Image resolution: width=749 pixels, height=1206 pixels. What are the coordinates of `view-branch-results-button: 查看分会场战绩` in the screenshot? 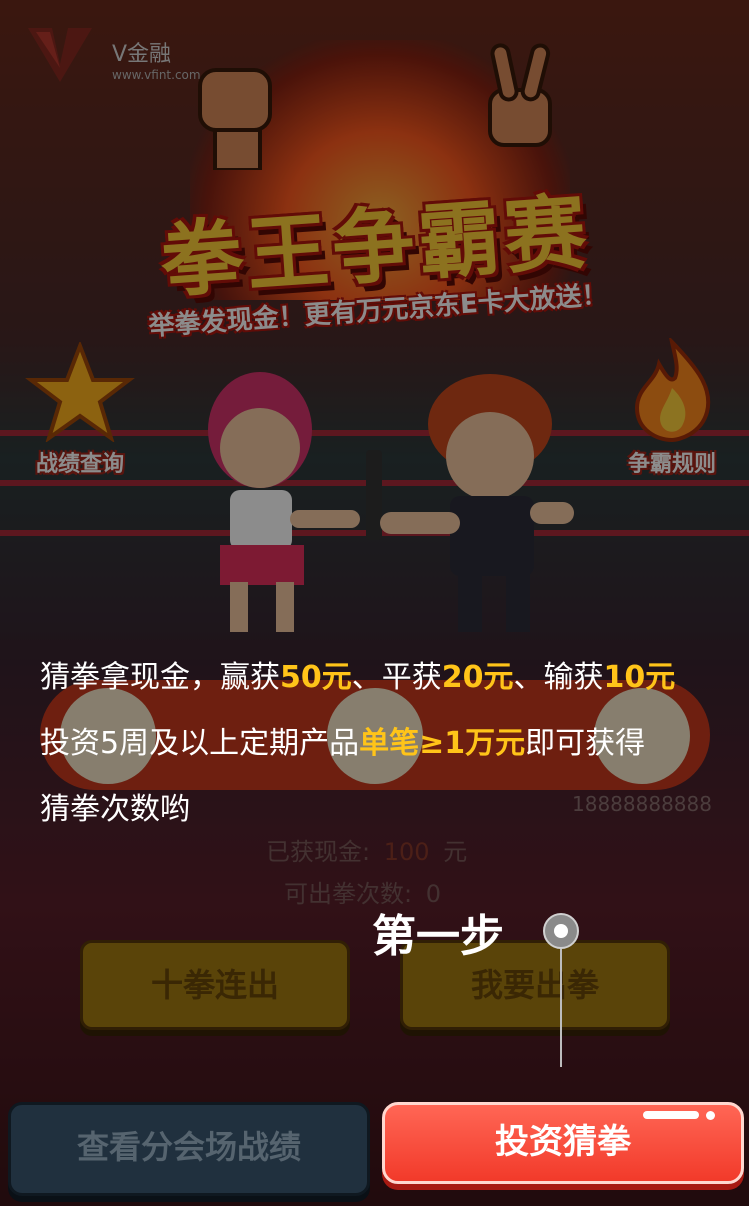 It's located at (189, 1149).